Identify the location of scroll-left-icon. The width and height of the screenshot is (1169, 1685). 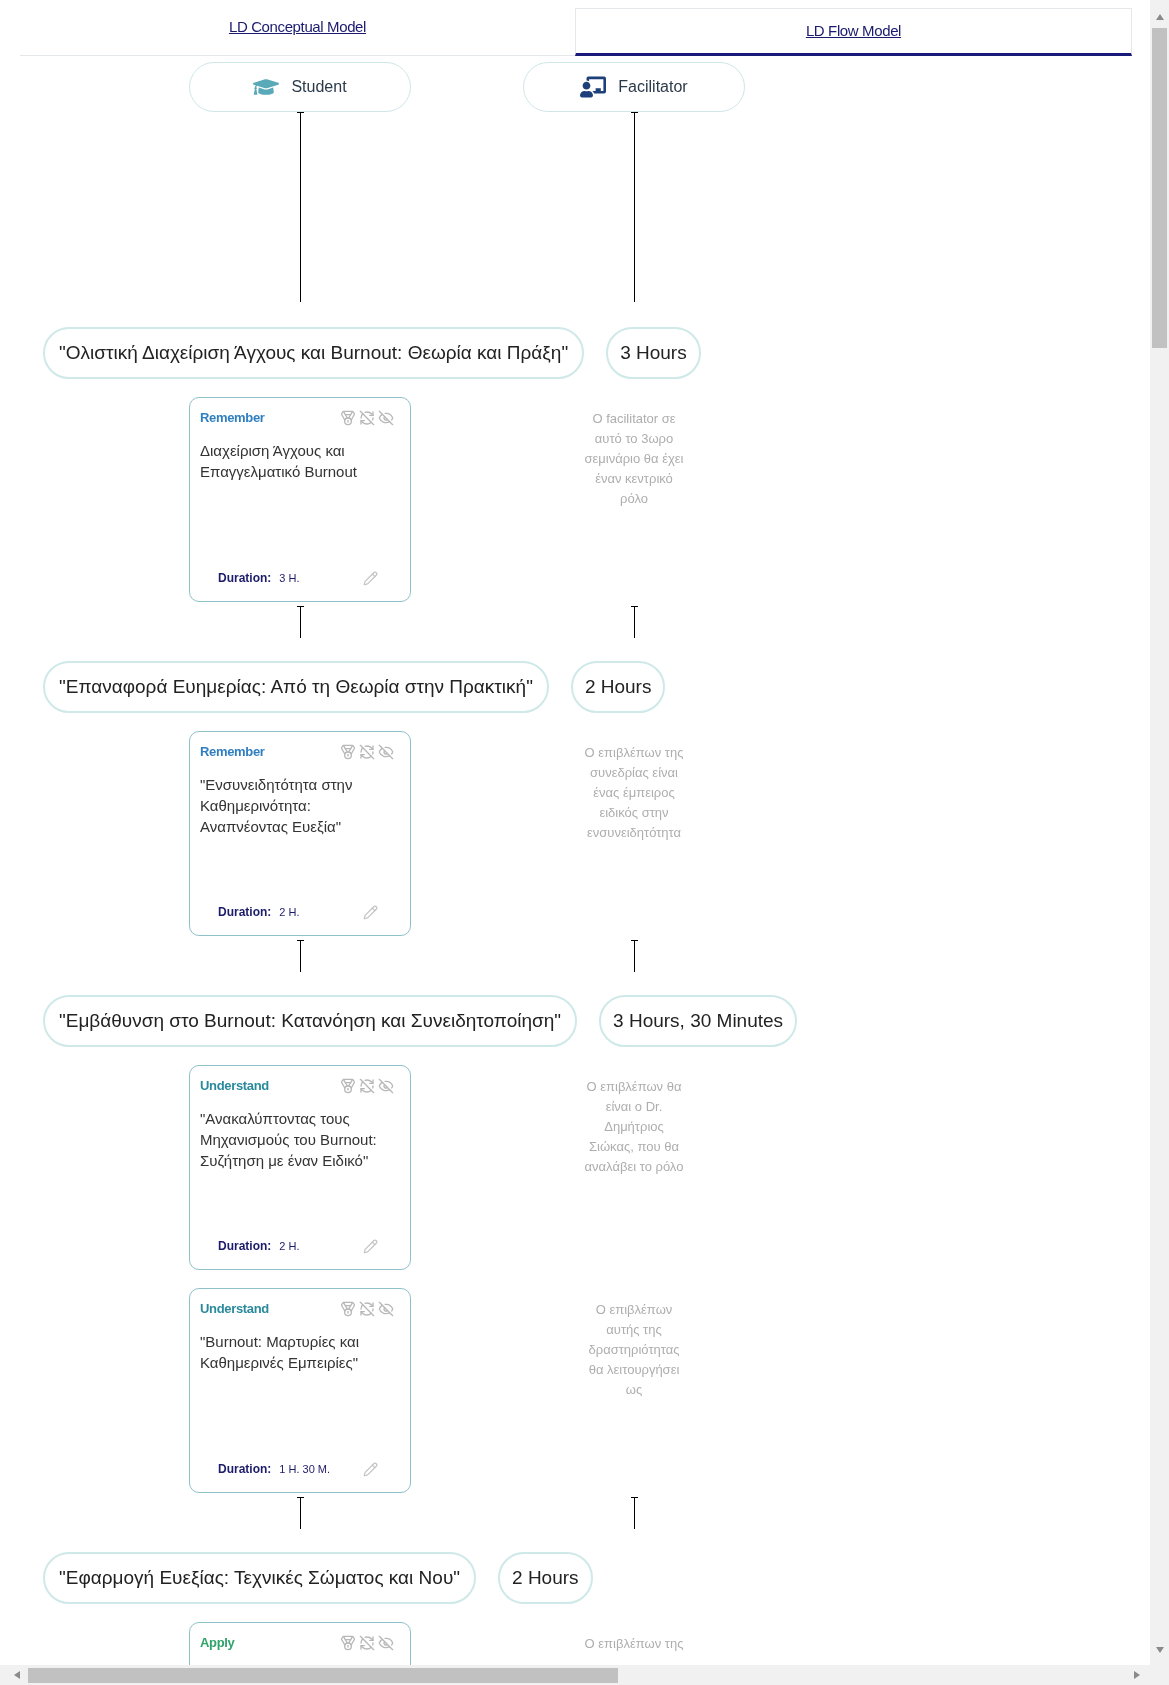
(17, 1675).